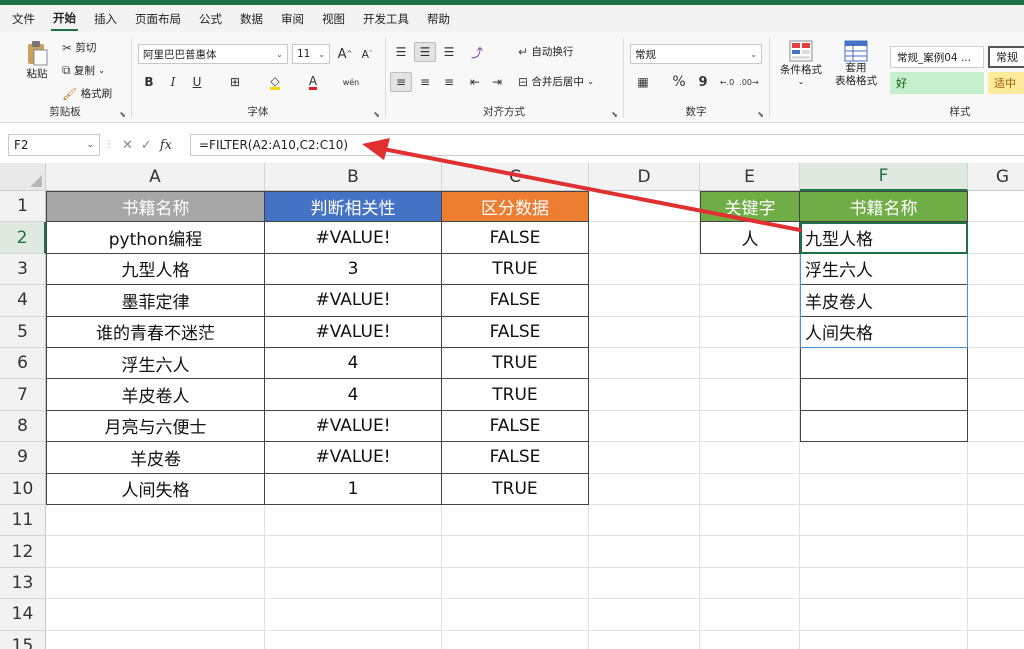 This screenshot has height=649, width=1024. I want to click on column-header-c: C, so click(515, 177).